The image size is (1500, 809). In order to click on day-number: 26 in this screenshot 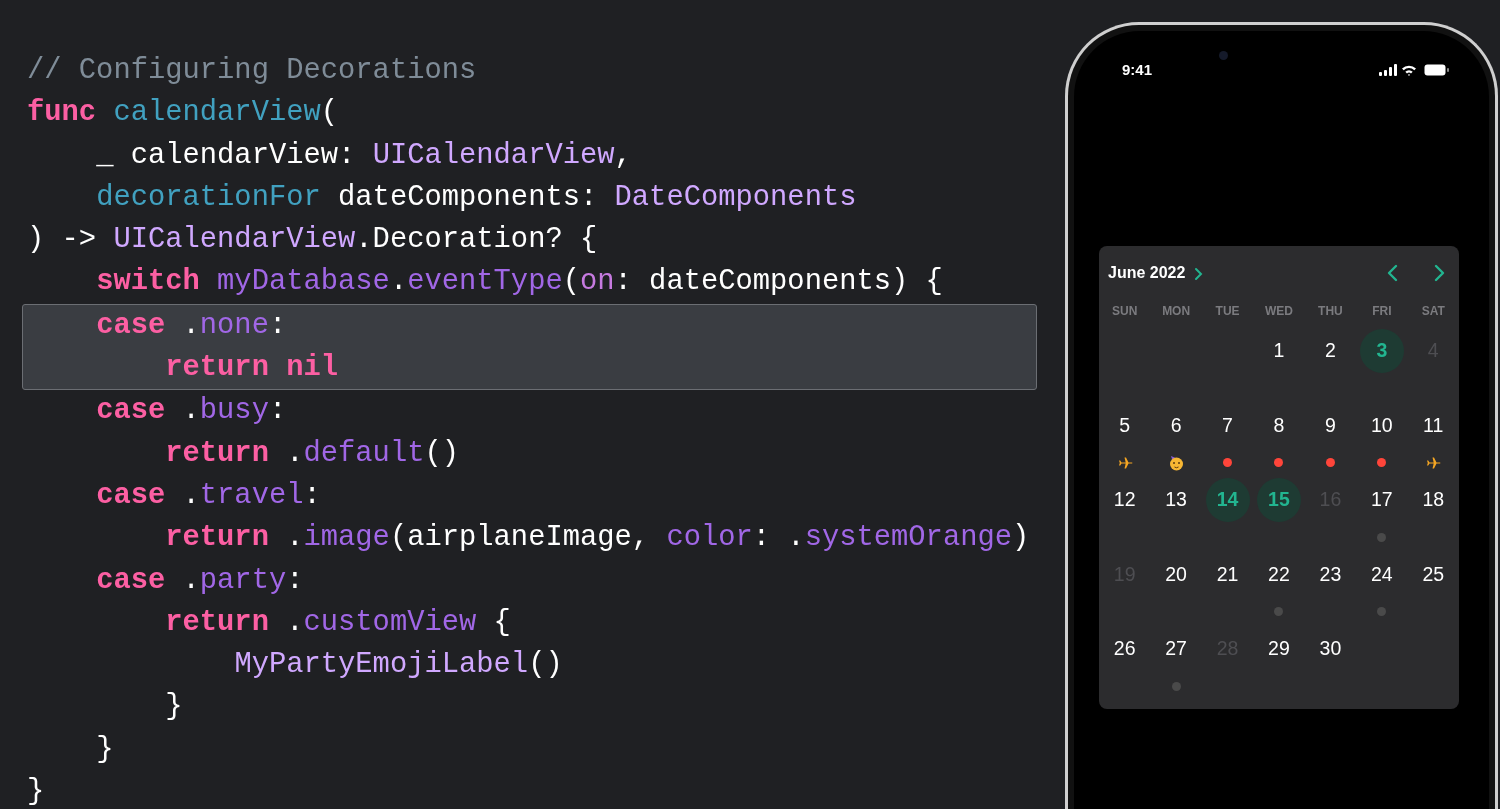, I will do `click(1124, 649)`.